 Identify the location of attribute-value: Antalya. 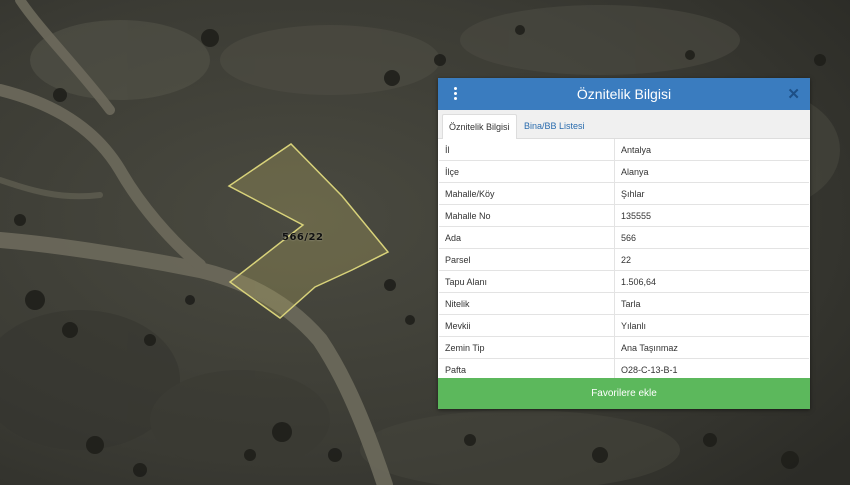
(711, 150).